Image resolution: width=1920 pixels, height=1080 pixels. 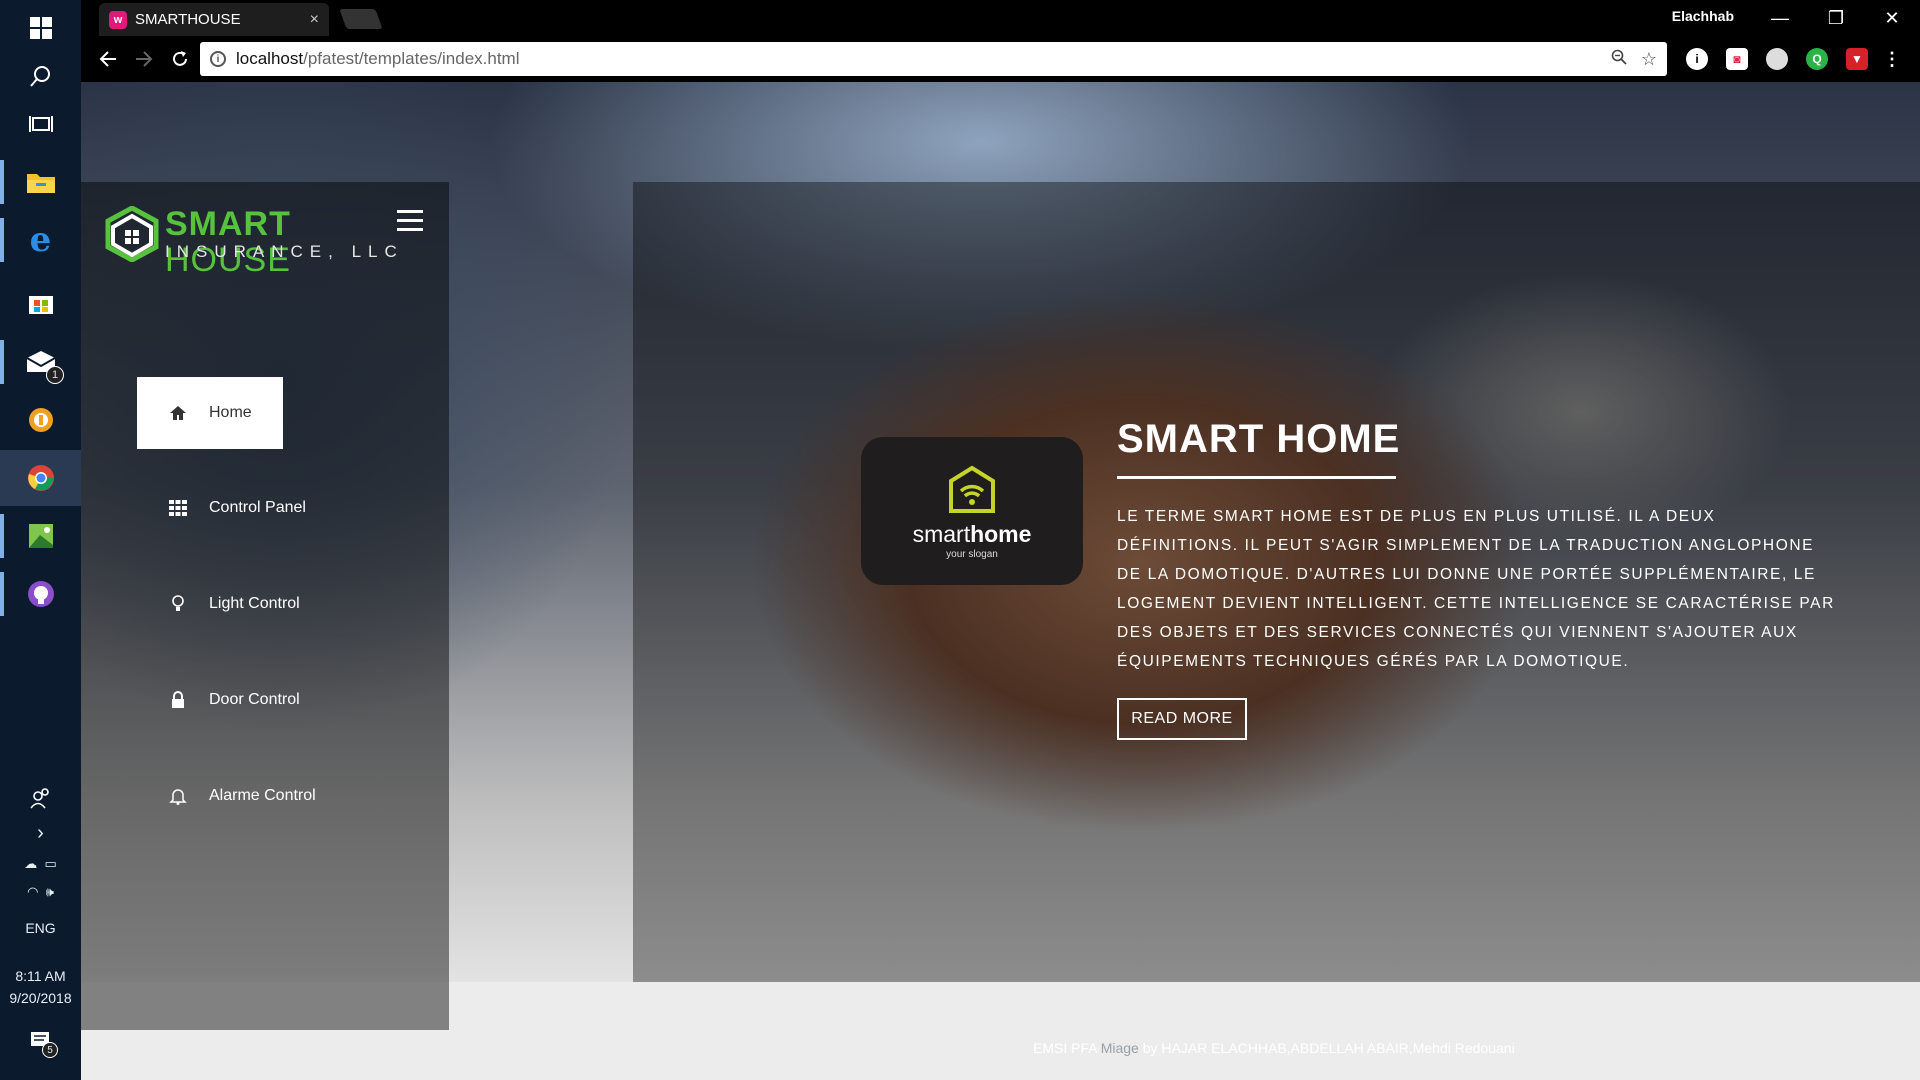 What do you see at coordinates (30, 863) in the screenshot?
I see `onedrive-icon: ☁` at bounding box center [30, 863].